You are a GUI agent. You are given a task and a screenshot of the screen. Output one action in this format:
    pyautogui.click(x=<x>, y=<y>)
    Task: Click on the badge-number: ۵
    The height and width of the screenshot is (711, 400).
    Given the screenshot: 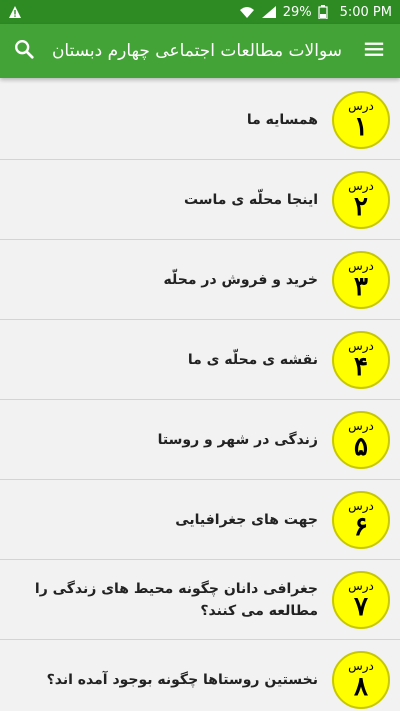 What is the action you would take?
    pyautogui.click(x=361, y=446)
    